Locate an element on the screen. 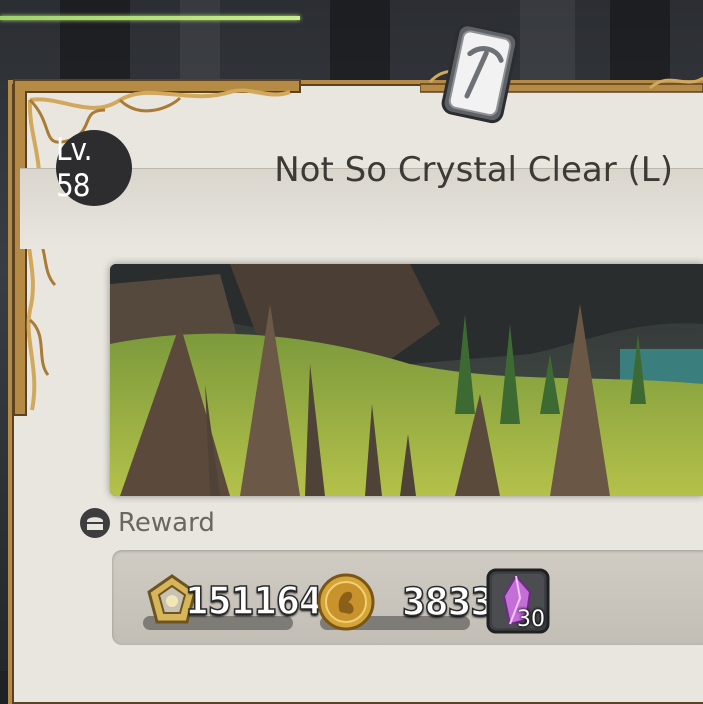  reward-header: Reward is located at coordinates (147, 523).